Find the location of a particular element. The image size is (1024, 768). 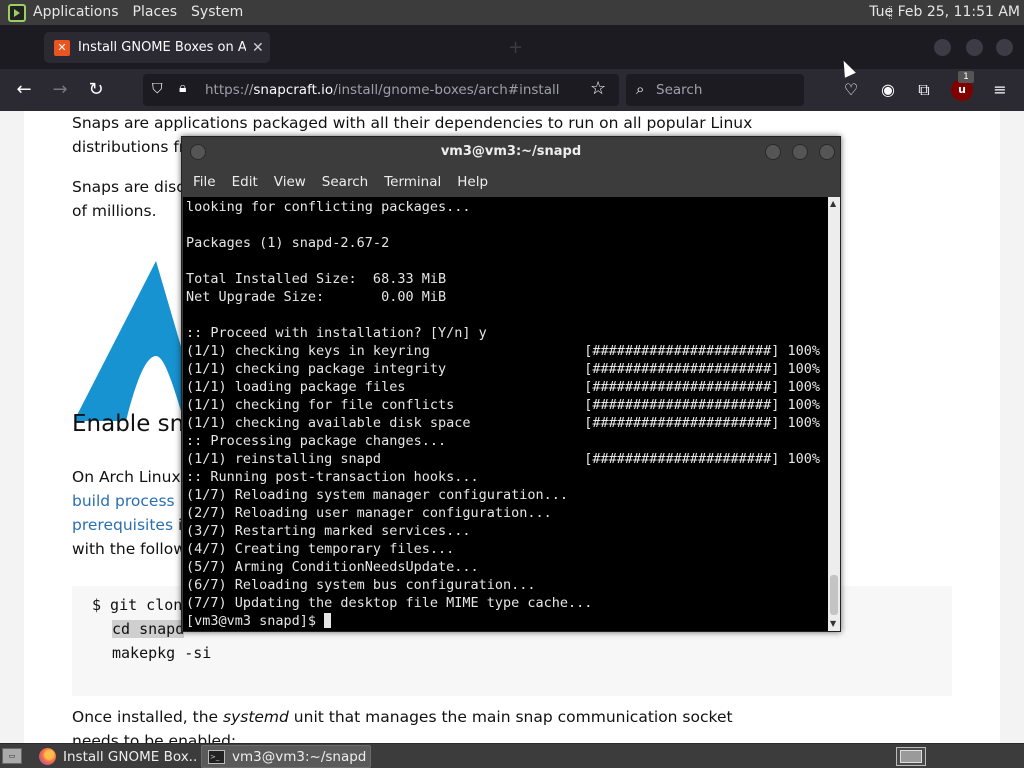

terminal-prompt: [vm3@vm3 snapd]$ is located at coordinates (503, 621).